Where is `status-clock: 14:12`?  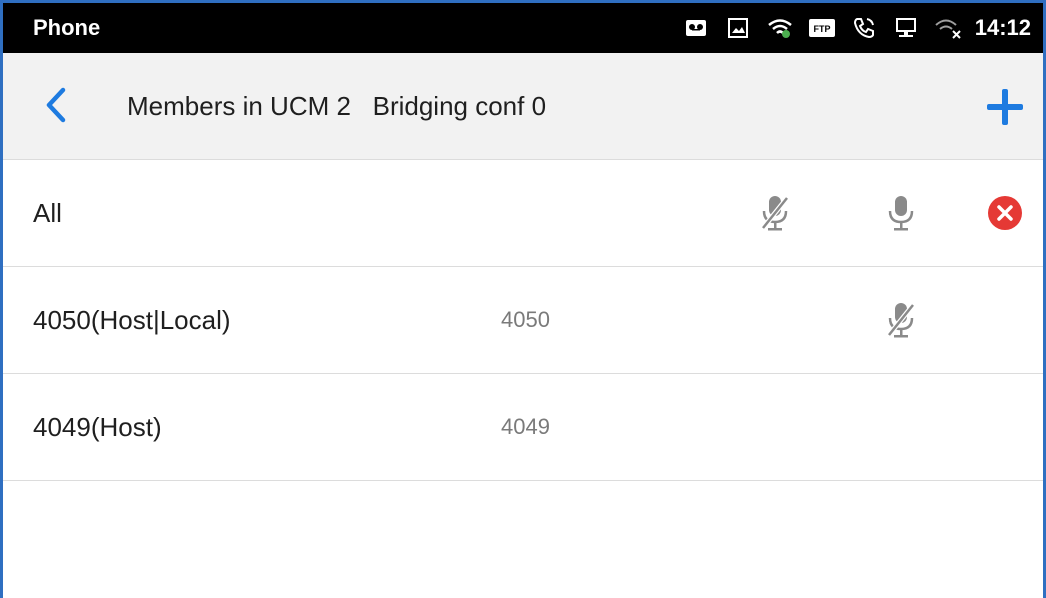
status-clock: 14:12 is located at coordinates (1002, 27).